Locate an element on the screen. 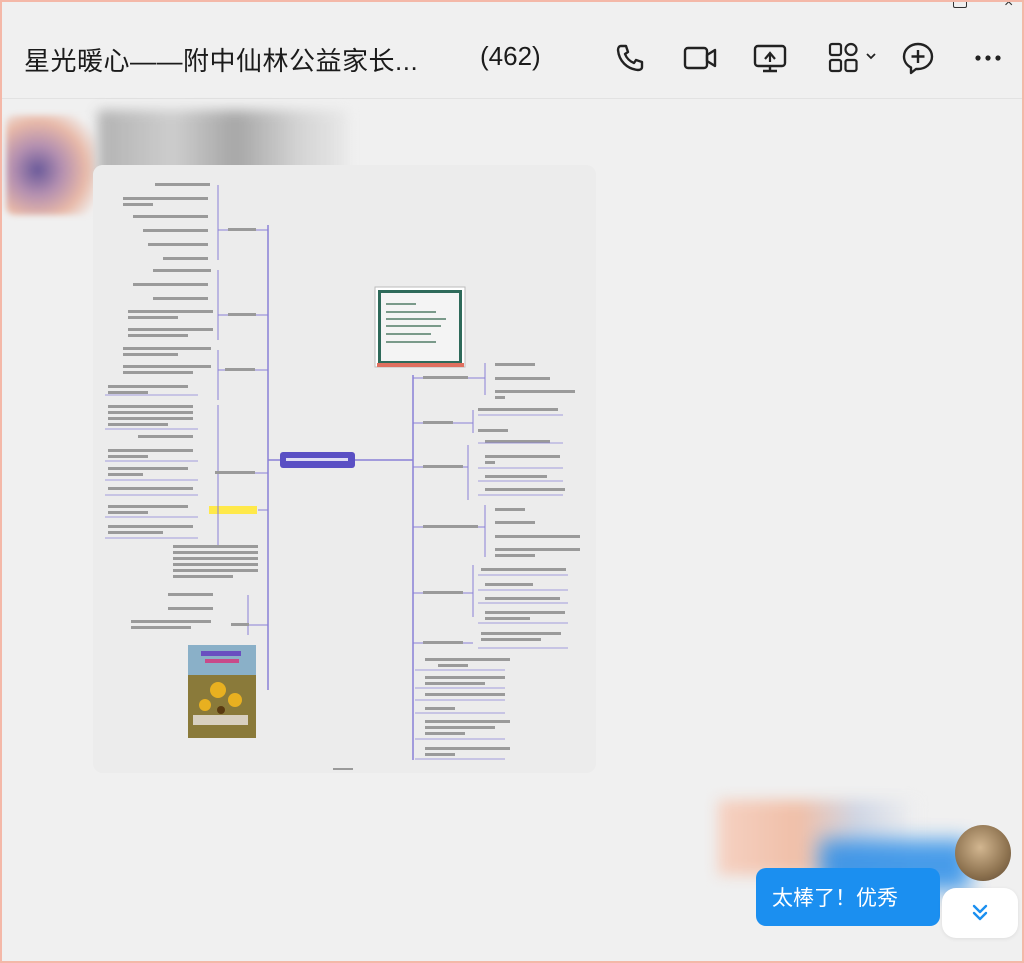  double-chevron-down-icon is located at coordinates (980, 912).